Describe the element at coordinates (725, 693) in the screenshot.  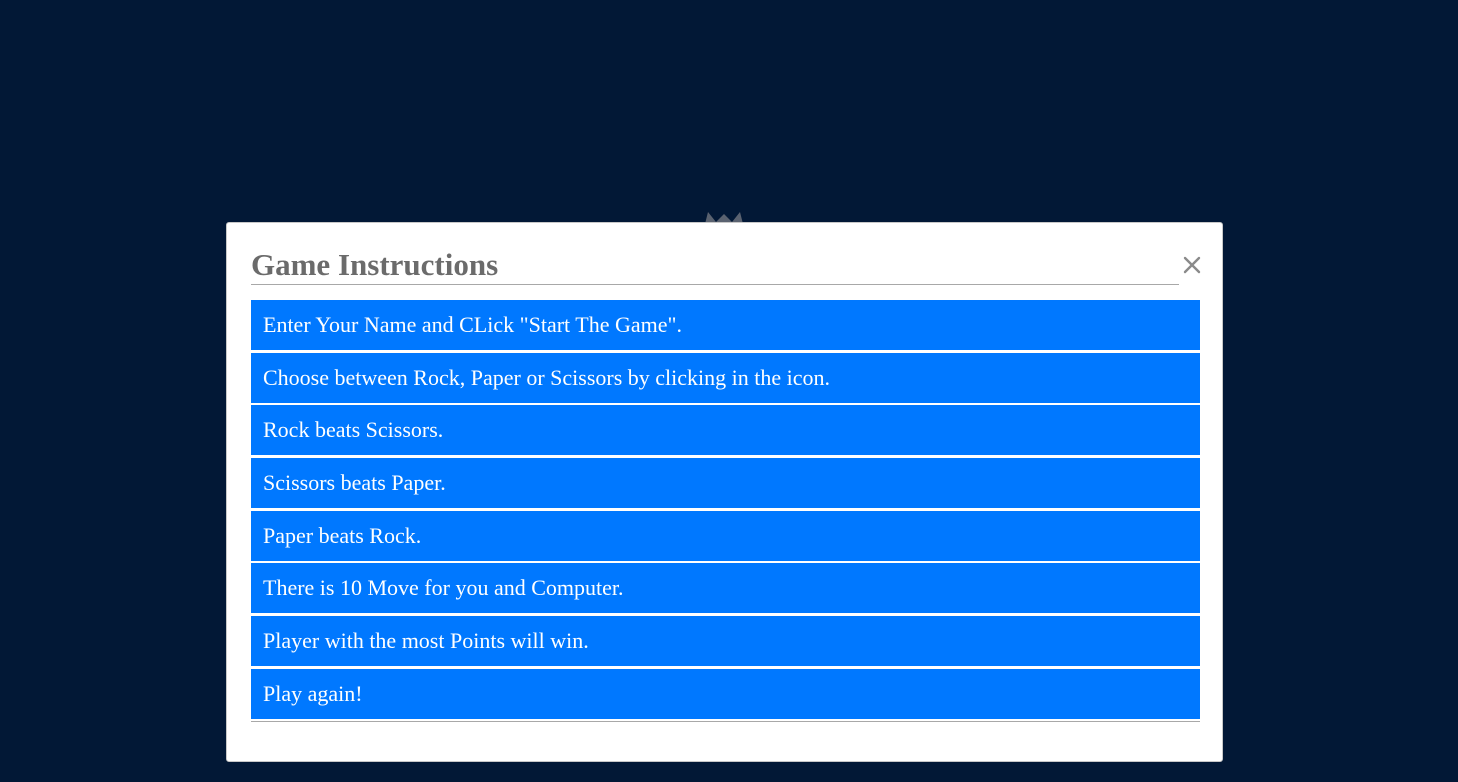
I see `instruction-item: Play again!` at that location.